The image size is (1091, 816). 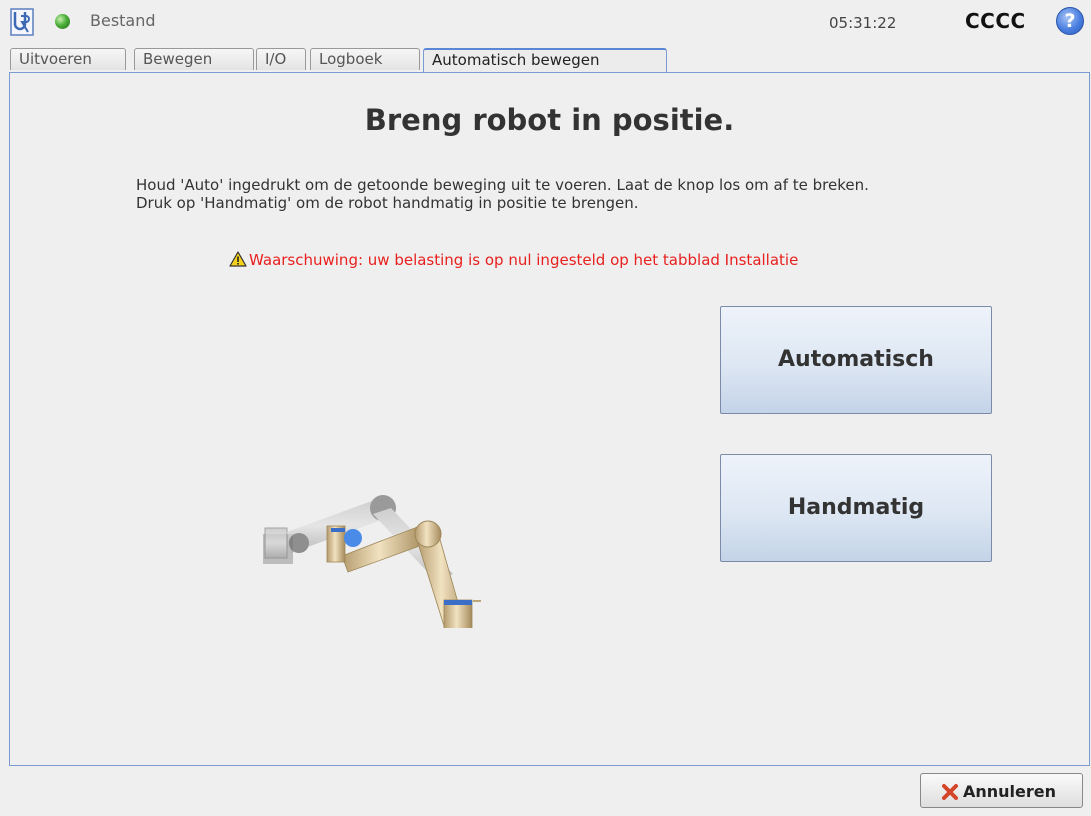 What do you see at coordinates (238, 259) in the screenshot?
I see `warning-icon` at bounding box center [238, 259].